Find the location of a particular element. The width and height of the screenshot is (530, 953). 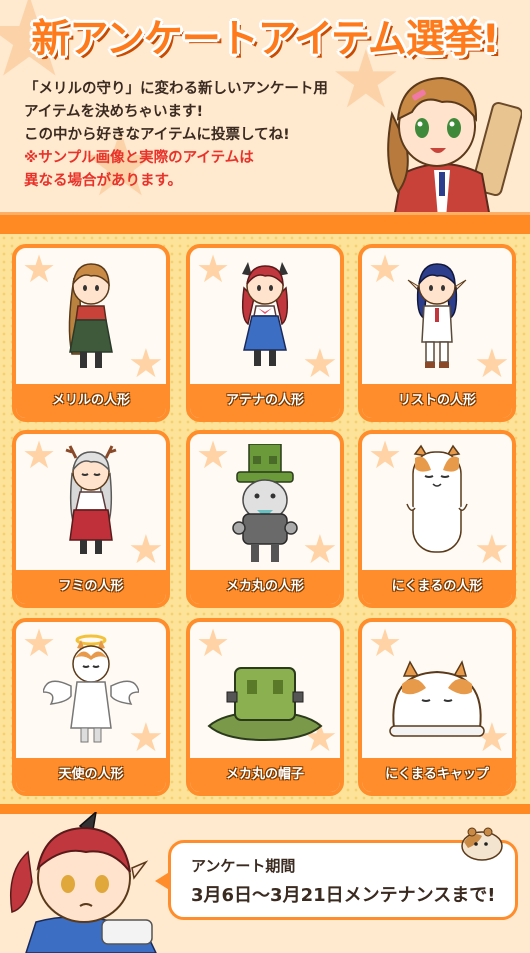

item-card-meryl-doll: ★ ★ メリルの人形 is located at coordinates (91, 333).